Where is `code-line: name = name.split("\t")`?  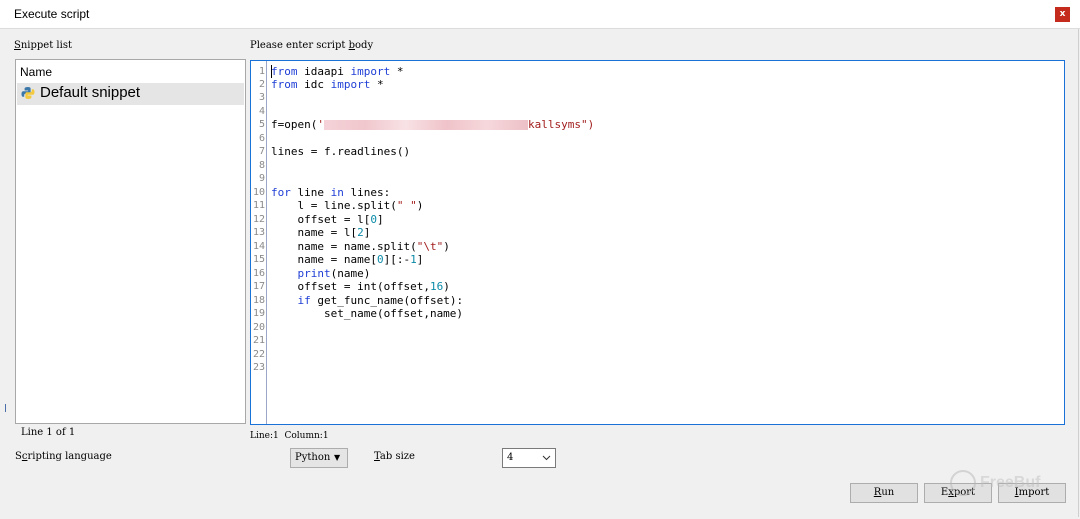 code-line: name = name.split("\t") is located at coordinates (360, 246).